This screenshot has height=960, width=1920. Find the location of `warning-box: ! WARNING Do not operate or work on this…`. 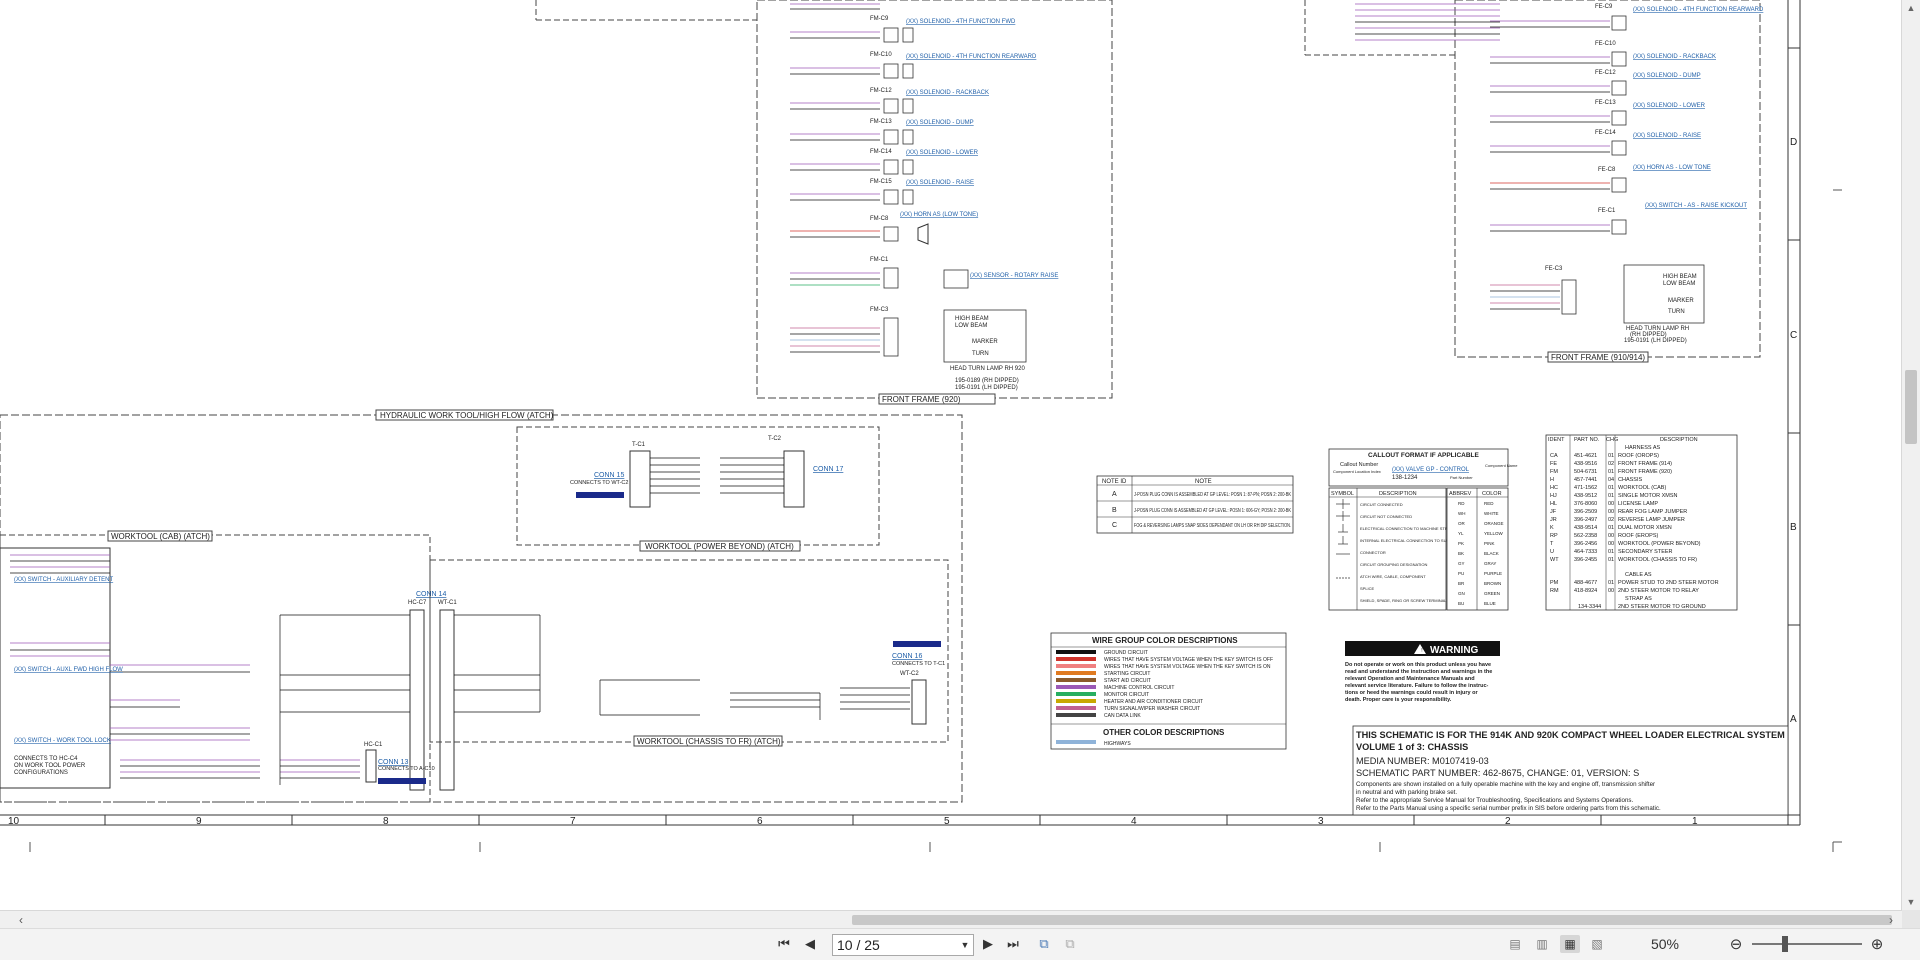

warning-box: ! WARNING Do not operate or work on this… is located at coordinates (1422, 672).